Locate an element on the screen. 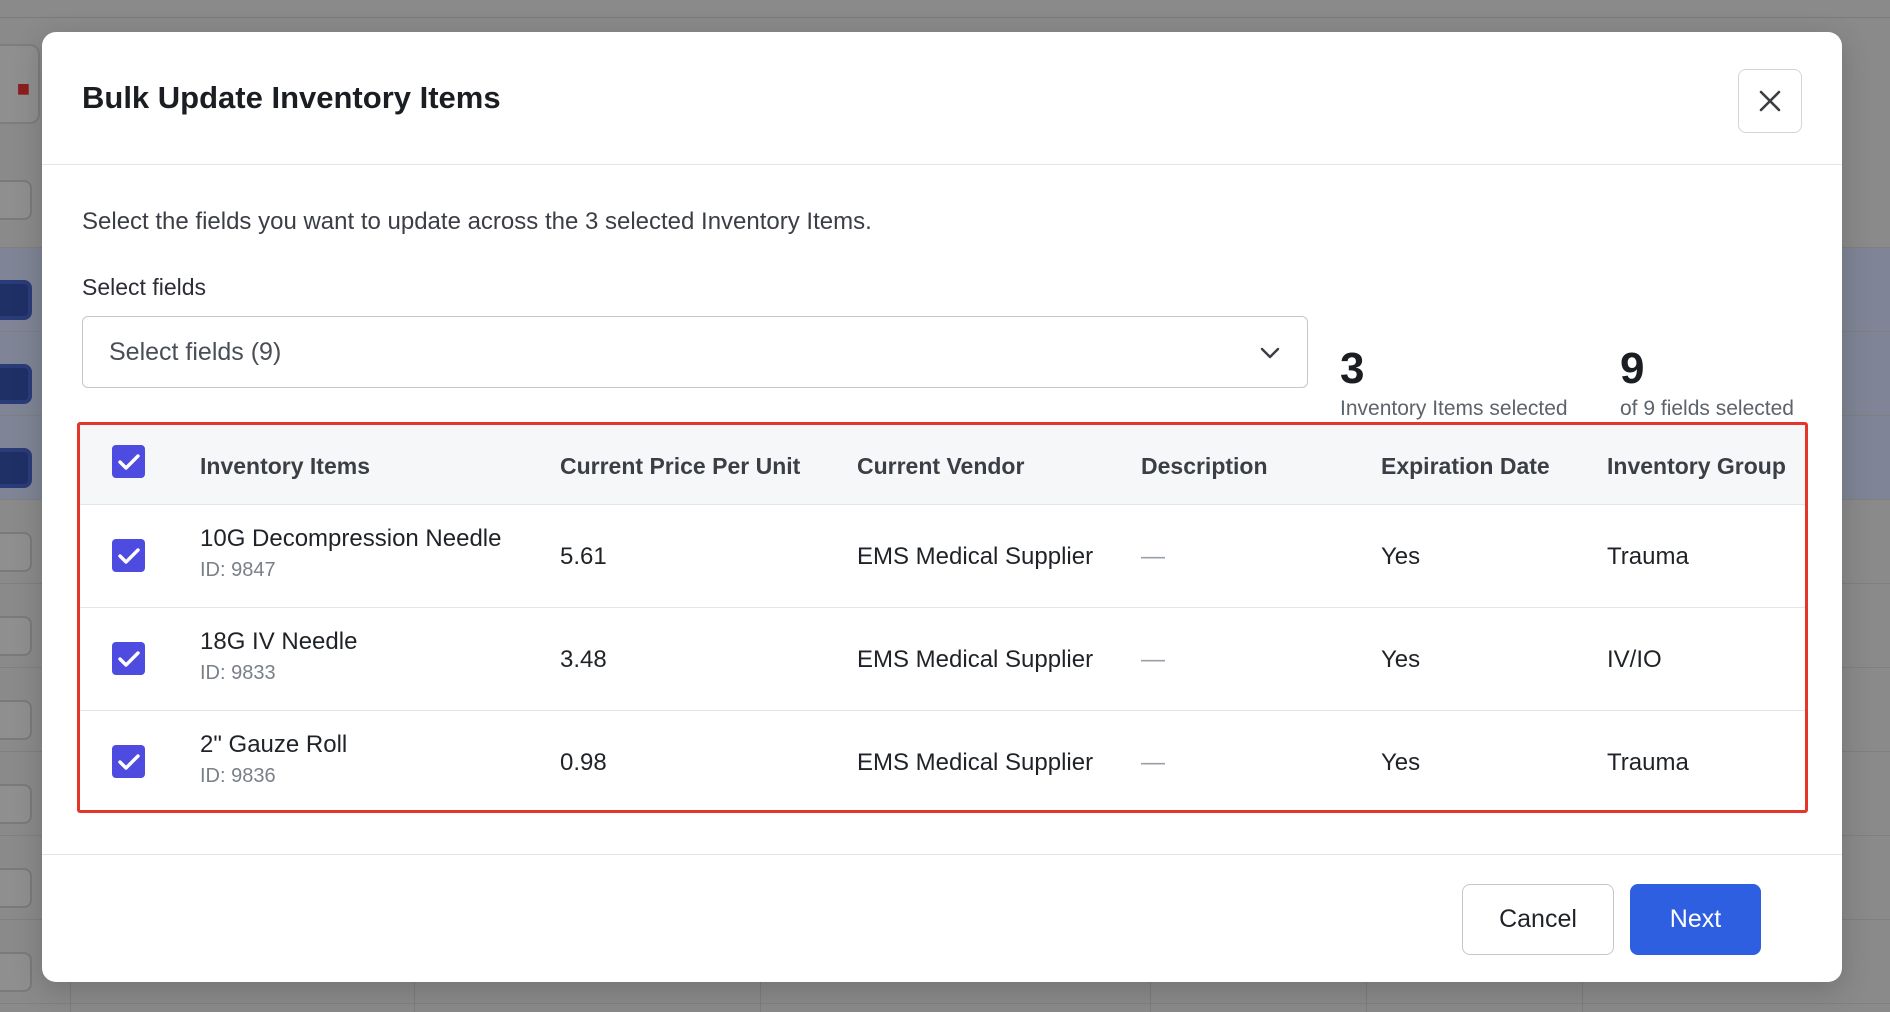 This screenshot has height=1012, width=1890. fields-selected-count: 9 is located at coordinates (1632, 368).